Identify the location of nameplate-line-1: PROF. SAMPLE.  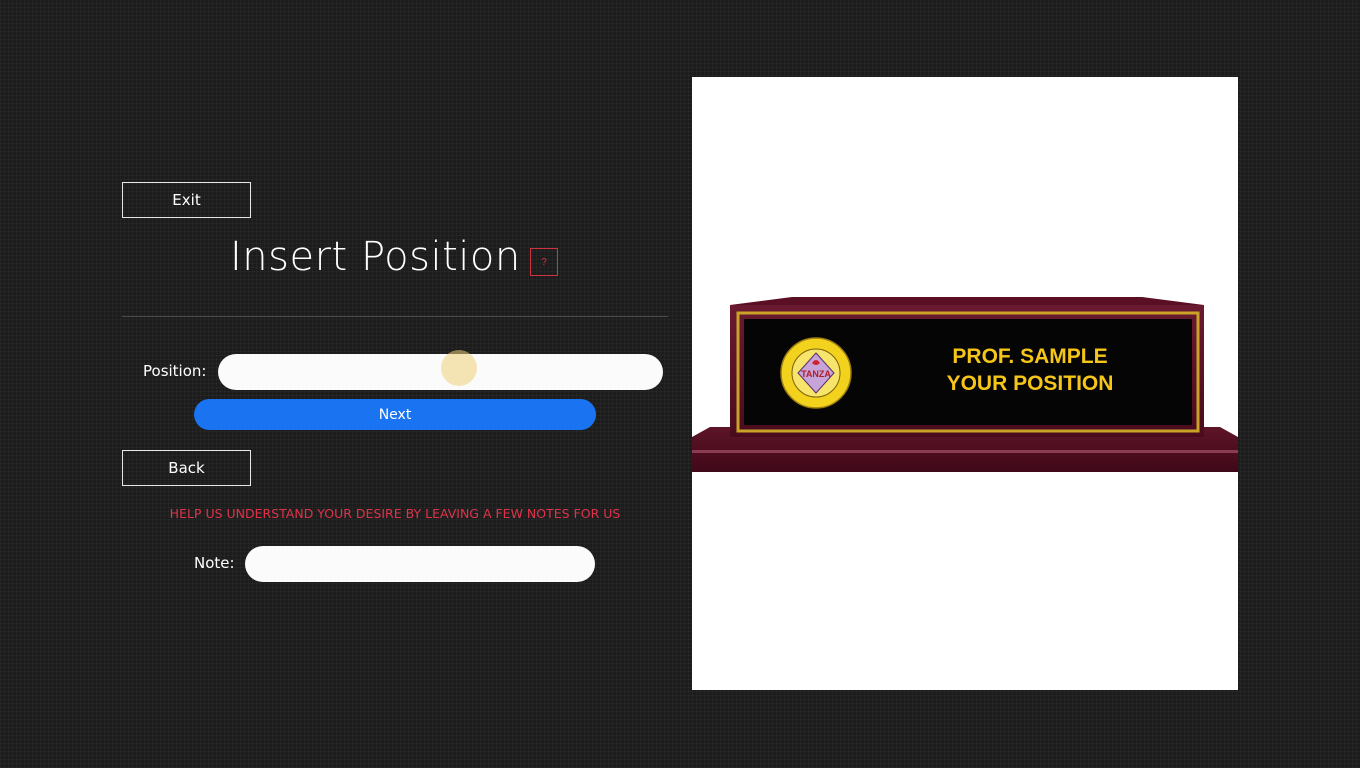
(1029, 356).